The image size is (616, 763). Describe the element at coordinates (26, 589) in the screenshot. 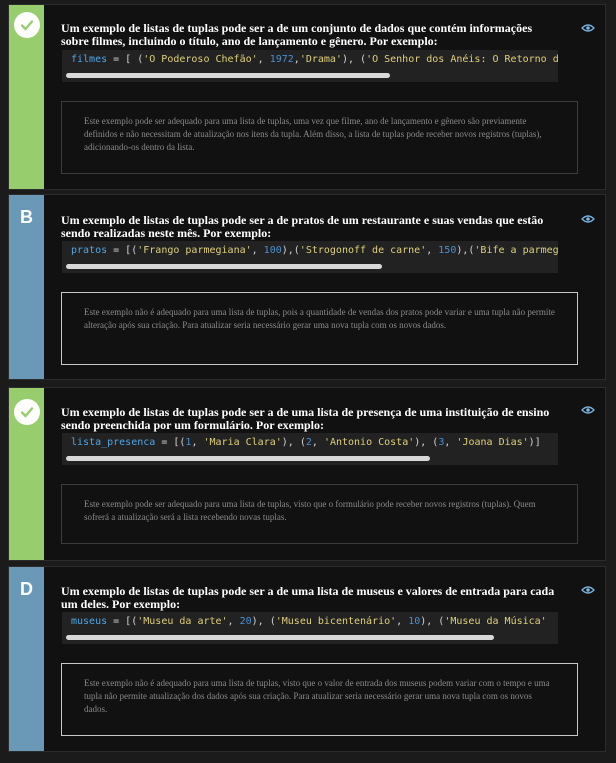

I see `option-letter: D` at that location.